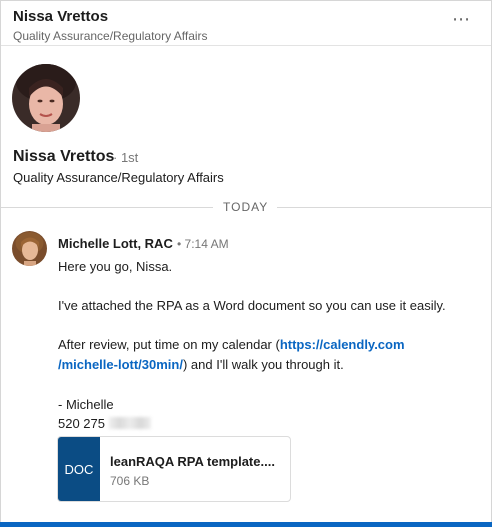  What do you see at coordinates (384, 207) in the screenshot?
I see `divider-line-right` at bounding box center [384, 207].